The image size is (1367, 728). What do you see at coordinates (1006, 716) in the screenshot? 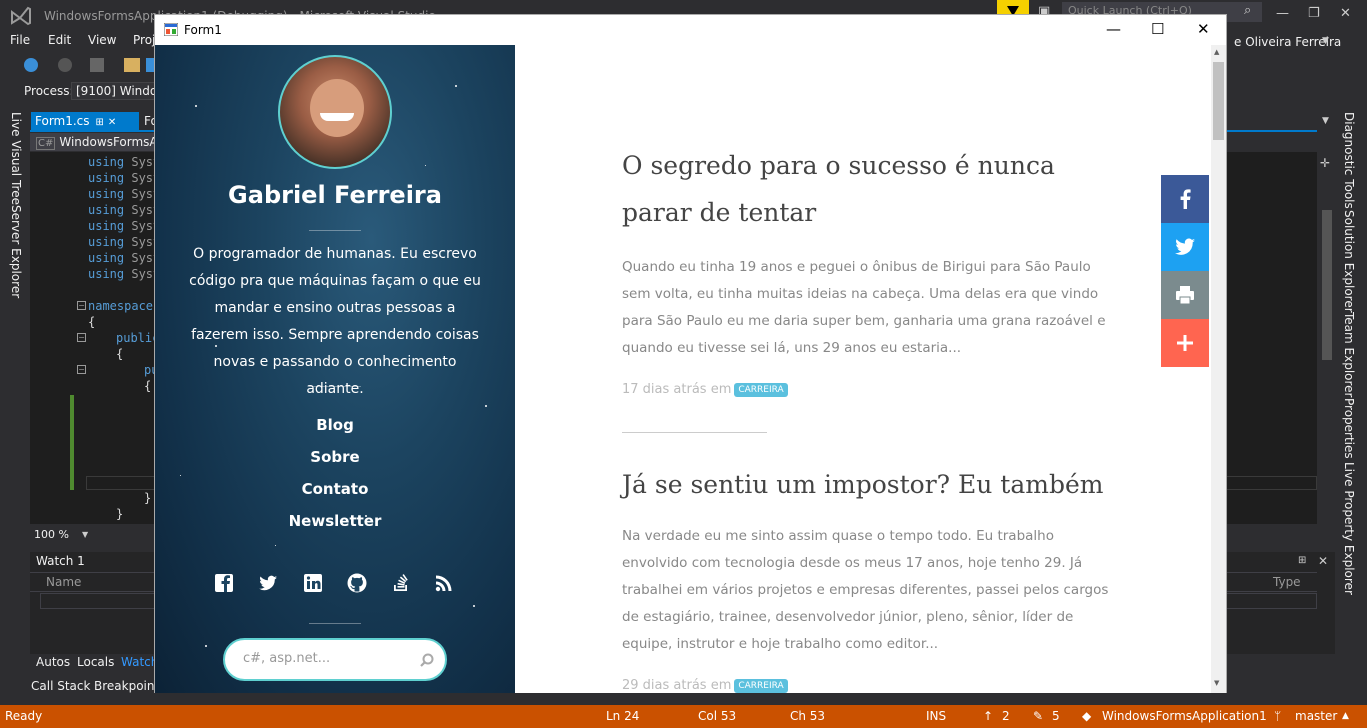
I see `status-unpushed-count: 2` at bounding box center [1006, 716].